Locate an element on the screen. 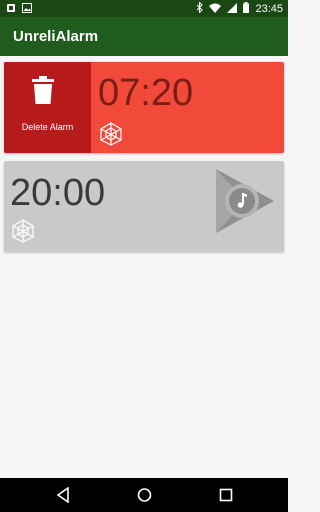 The width and height of the screenshot is (320, 512). wifi-icon is located at coordinates (215, 9).